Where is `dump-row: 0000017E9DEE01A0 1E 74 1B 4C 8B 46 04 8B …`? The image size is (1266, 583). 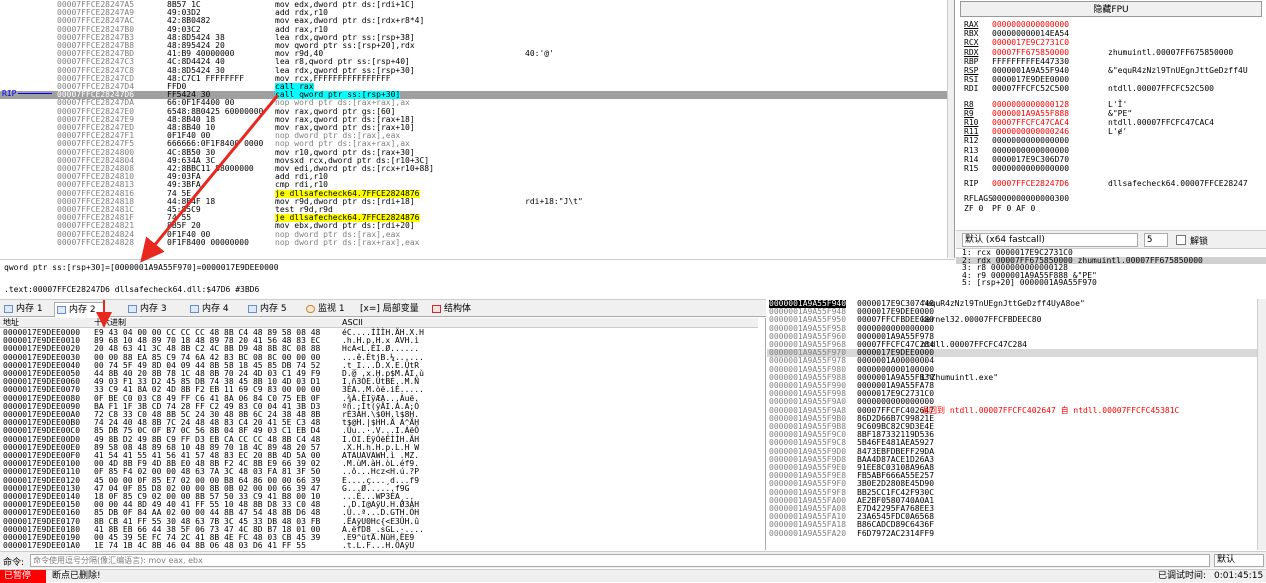
dump-row: 0000017E9DEE01A0 1E 74 1B 4C 8B 46 04 8B … is located at coordinates (379, 545).